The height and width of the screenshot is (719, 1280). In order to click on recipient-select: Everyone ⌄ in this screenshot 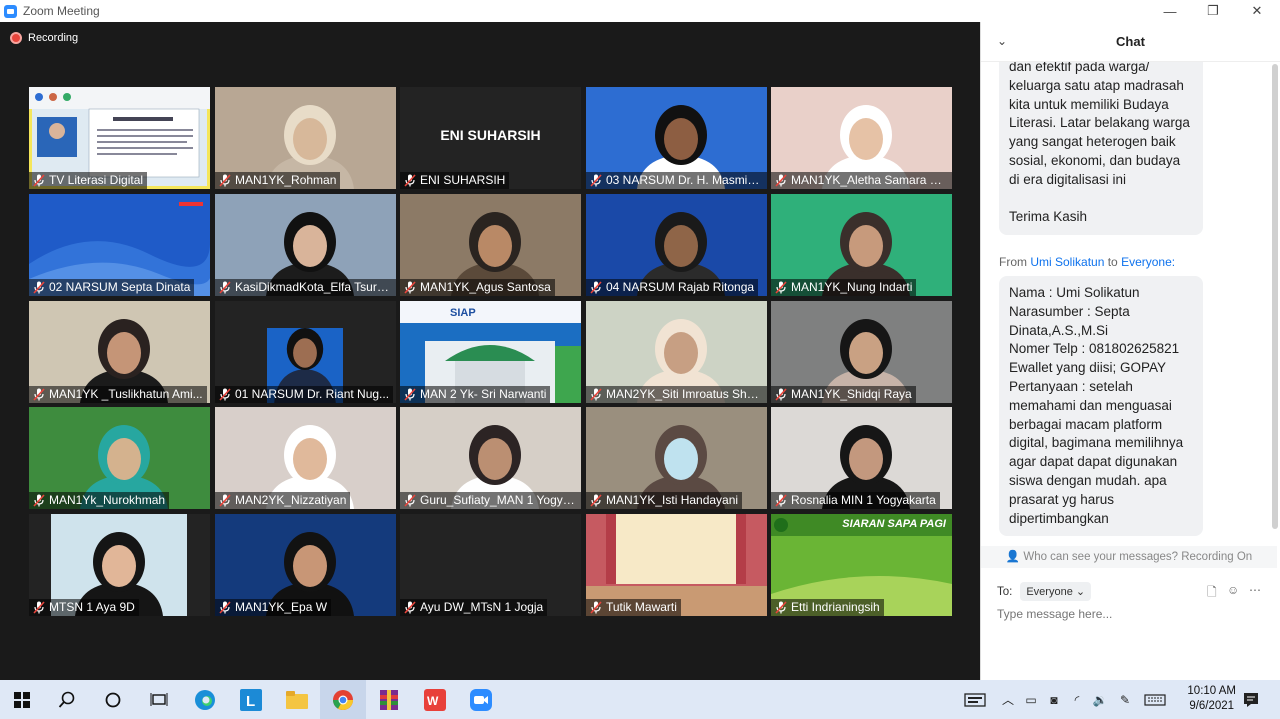, I will do `click(1056, 591)`.